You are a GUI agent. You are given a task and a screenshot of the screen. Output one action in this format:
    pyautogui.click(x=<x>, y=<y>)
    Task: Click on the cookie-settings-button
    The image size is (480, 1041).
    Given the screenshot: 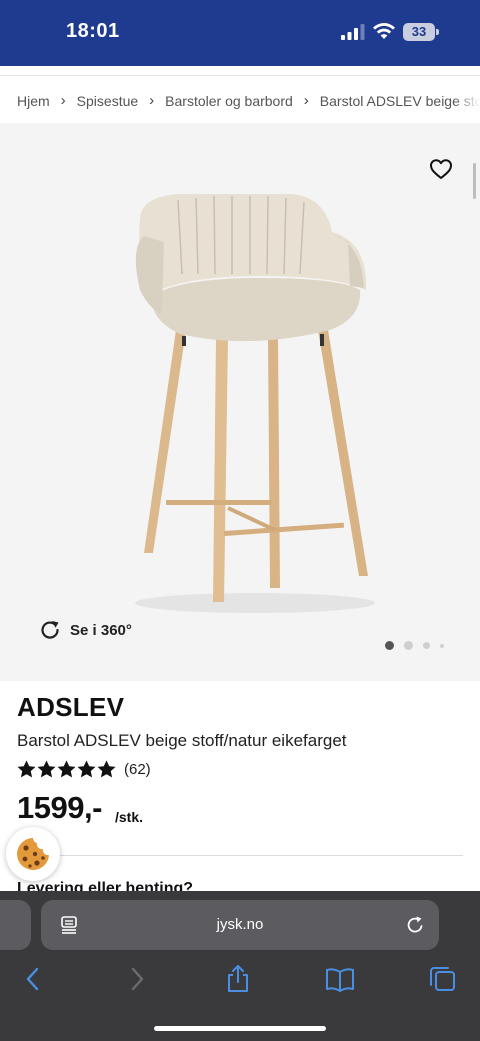 What is the action you would take?
    pyautogui.click(x=33, y=854)
    